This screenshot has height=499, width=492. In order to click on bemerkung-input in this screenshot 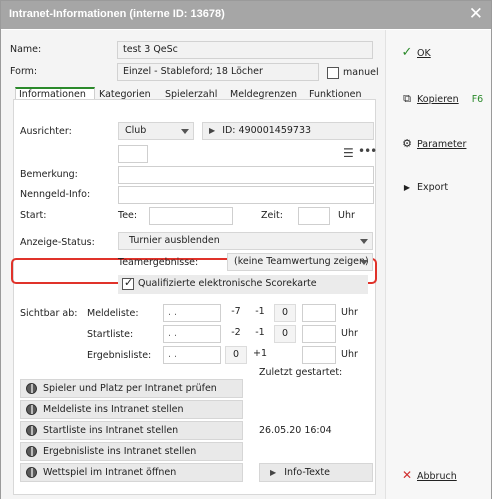, I will do `click(246, 175)`.